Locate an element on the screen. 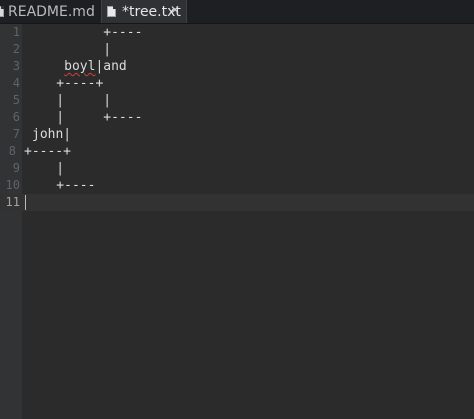  editor-line: 7 john| is located at coordinates (237, 134).